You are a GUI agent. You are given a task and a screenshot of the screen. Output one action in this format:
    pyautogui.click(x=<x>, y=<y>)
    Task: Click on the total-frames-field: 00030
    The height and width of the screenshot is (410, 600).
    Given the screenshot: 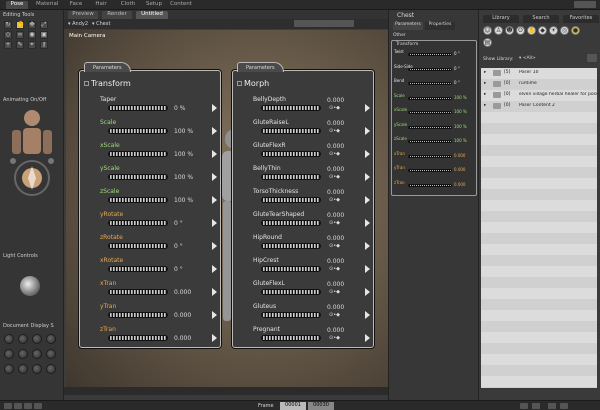 What is the action you would take?
    pyautogui.click(x=321, y=406)
    